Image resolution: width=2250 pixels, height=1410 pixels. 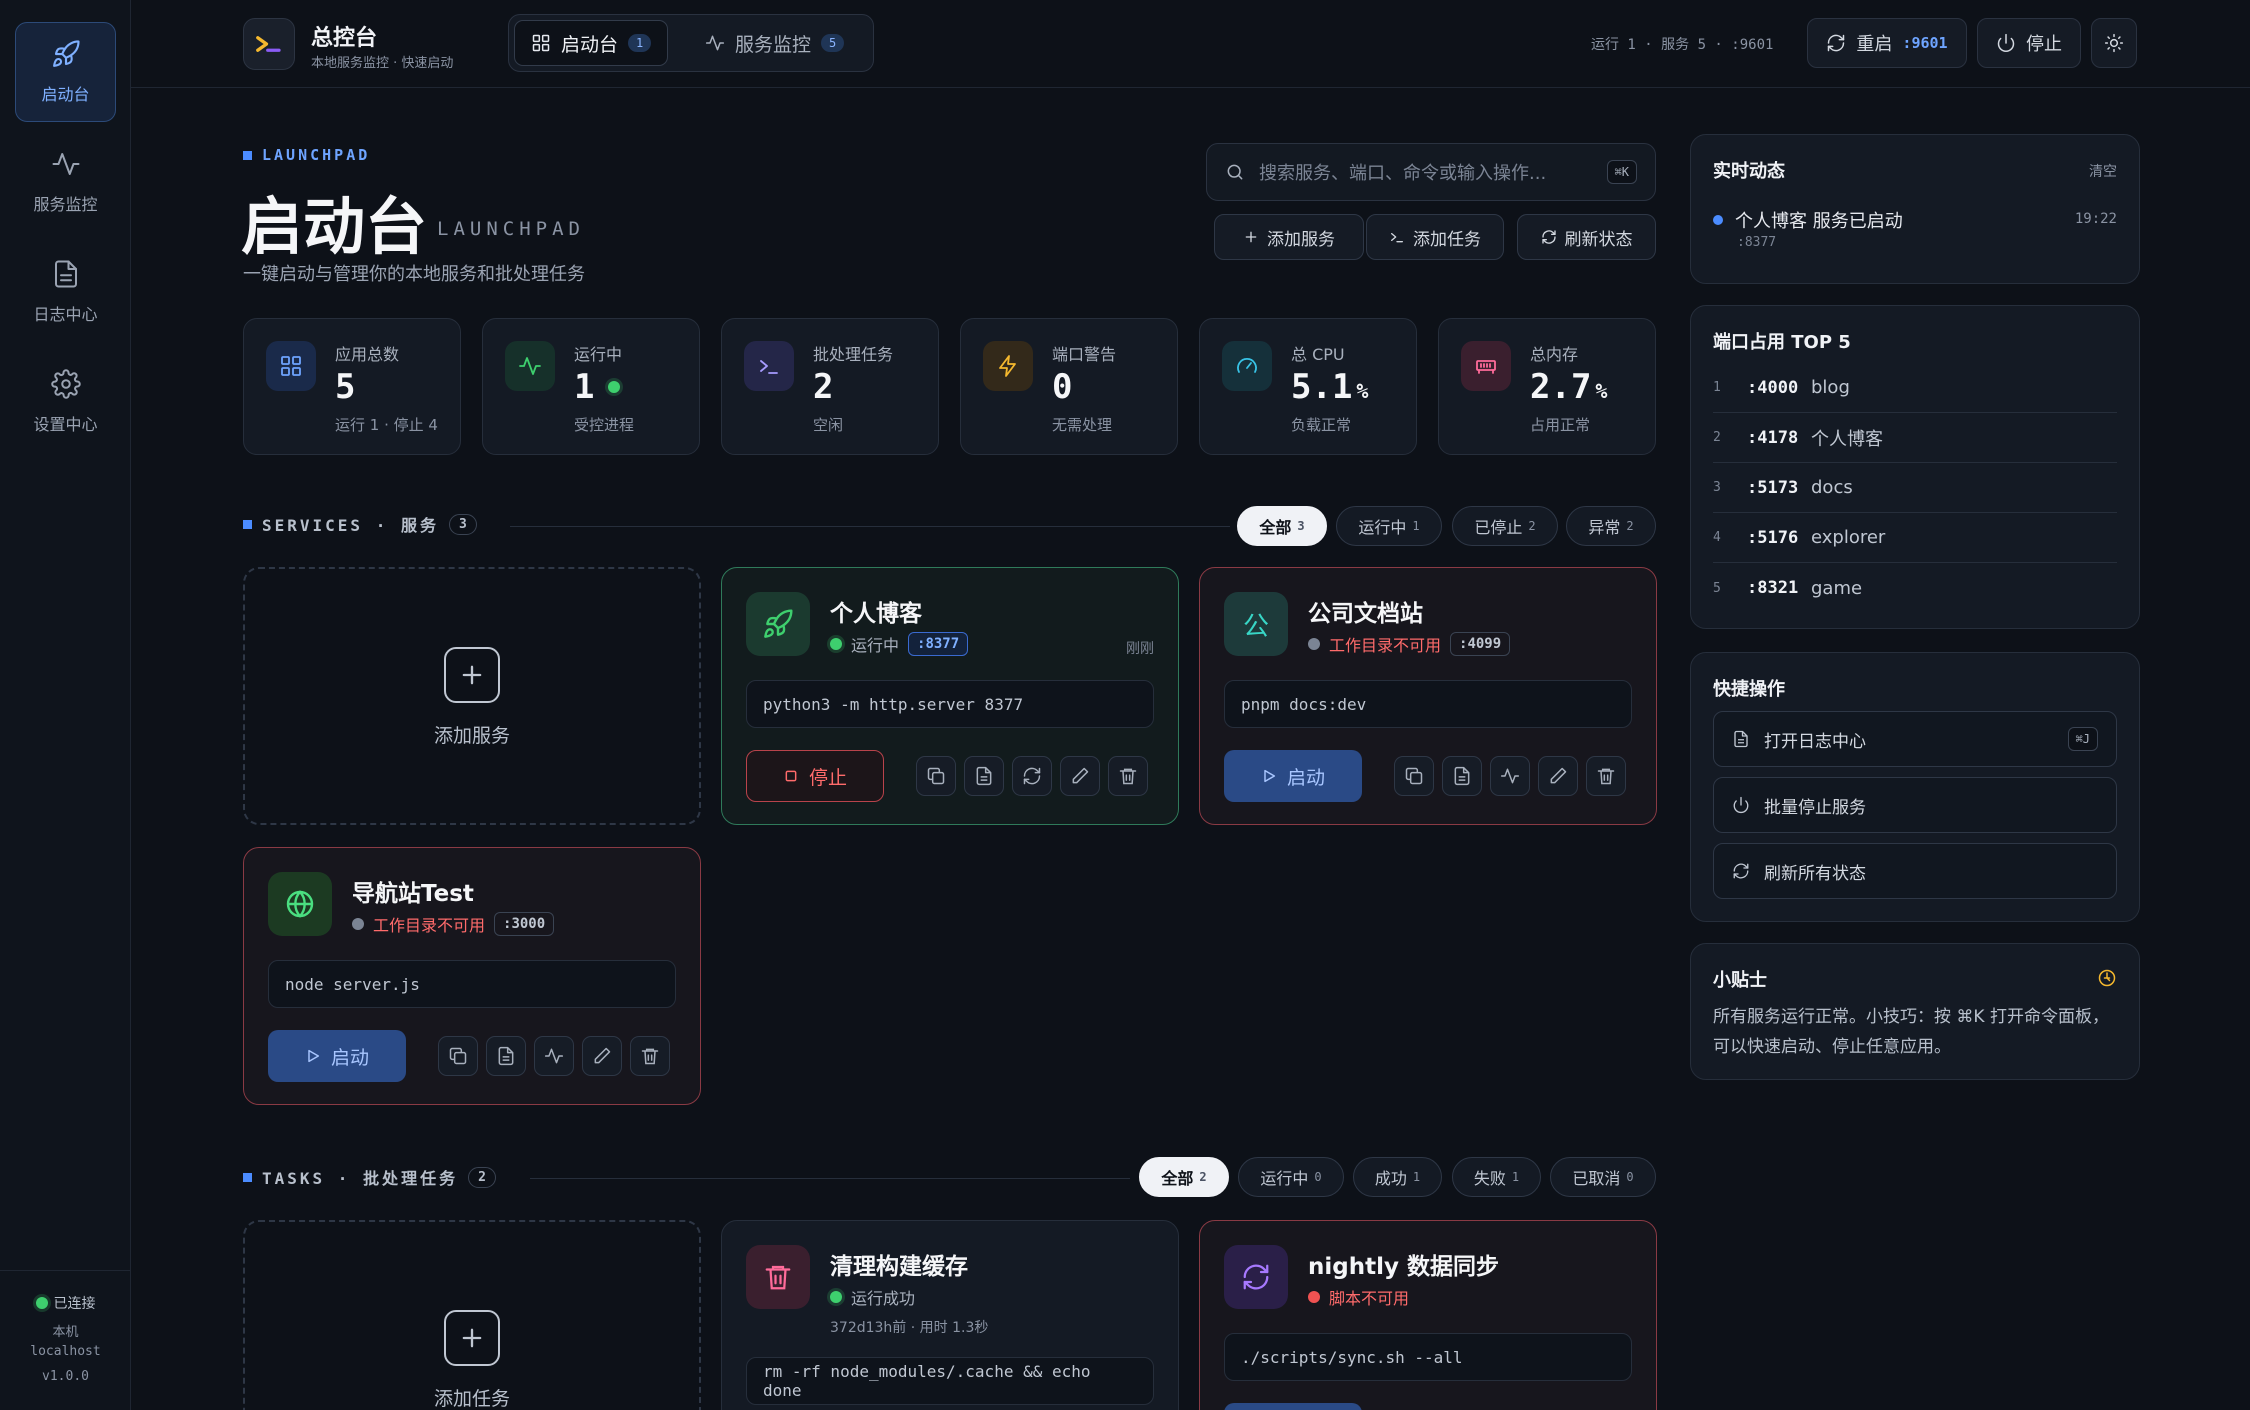 I want to click on rank: 3, so click(x=1717, y=487).